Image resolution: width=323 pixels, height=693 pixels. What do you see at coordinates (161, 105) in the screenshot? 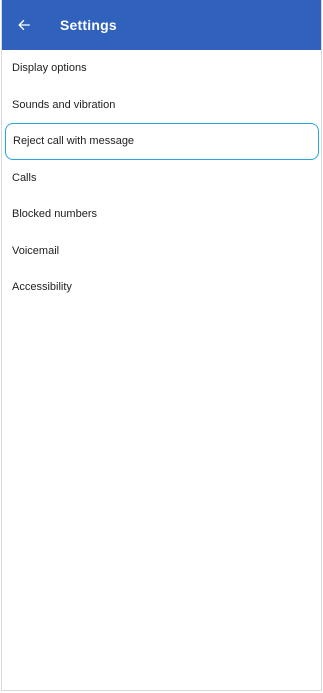
I see `settings-item-sounds-and-vibration: Sounds and vibration` at bounding box center [161, 105].